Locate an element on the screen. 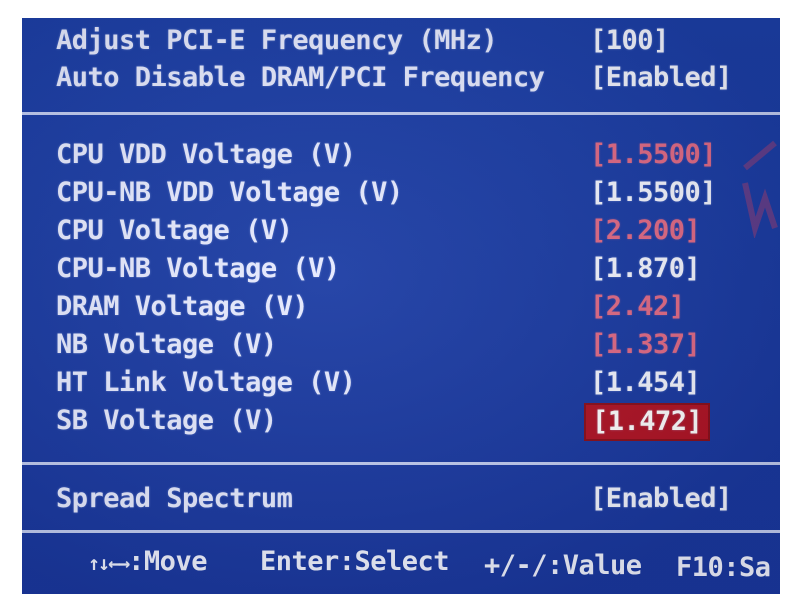 This screenshot has width=800, height=616. setting-cpu-nb-vdd-voltage: CPU-NB VDD Voltage (V) [1.5500] is located at coordinates (401, 192).